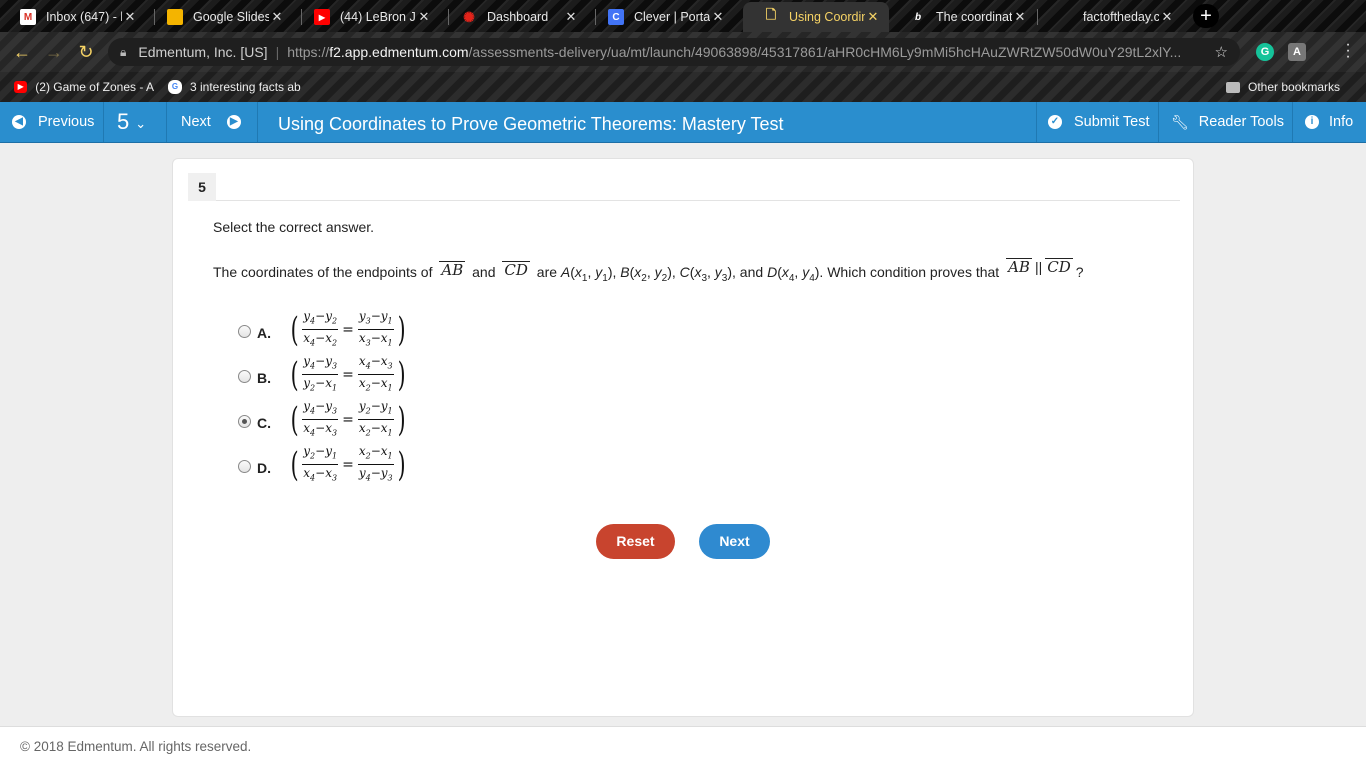  Describe the element at coordinates (375, 474) in the screenshot. I see `fraction-denominator: y4−y3` at that location.